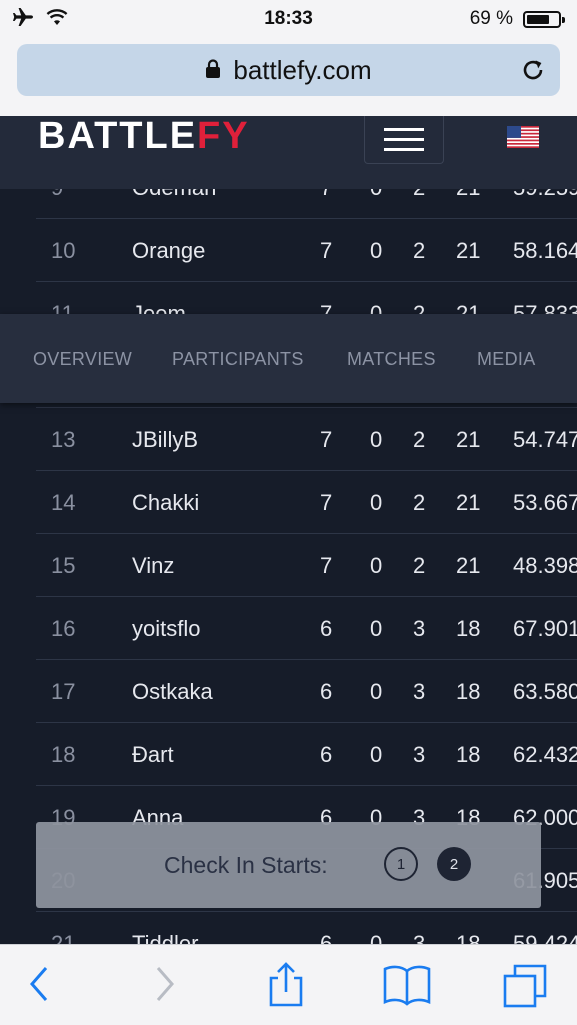 Image resolution: width=577 pixels, height=1025 pixels. Describe the element at coordinates (169, 250) in the screenshot. I see `row-name: Orange` at that location.